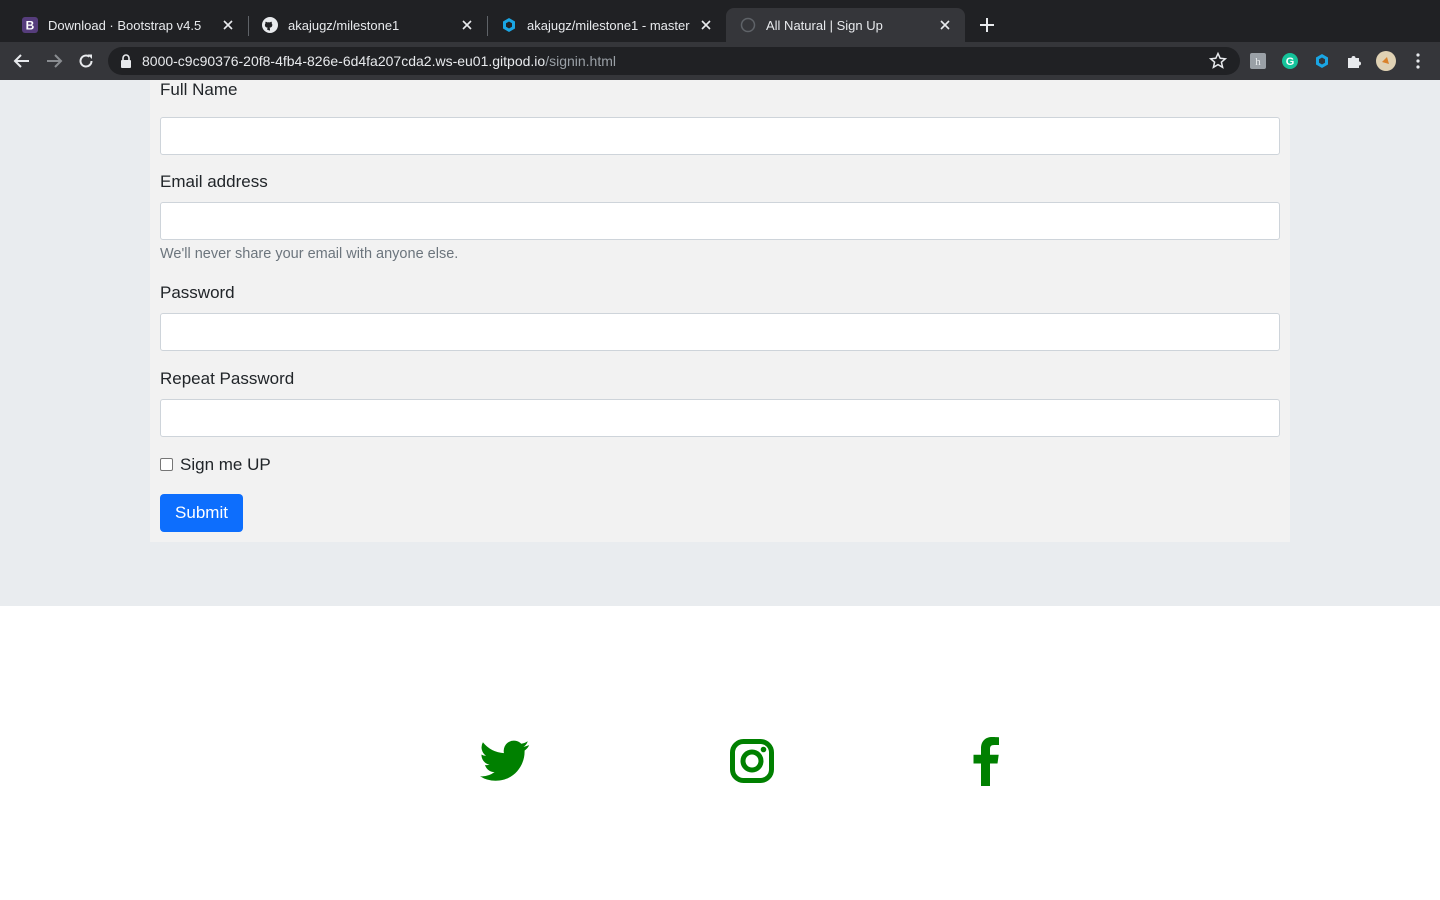  Describe the element at coordinates (1386, 61) in the screenshot. I see `profile-avatar-icon` at that location.